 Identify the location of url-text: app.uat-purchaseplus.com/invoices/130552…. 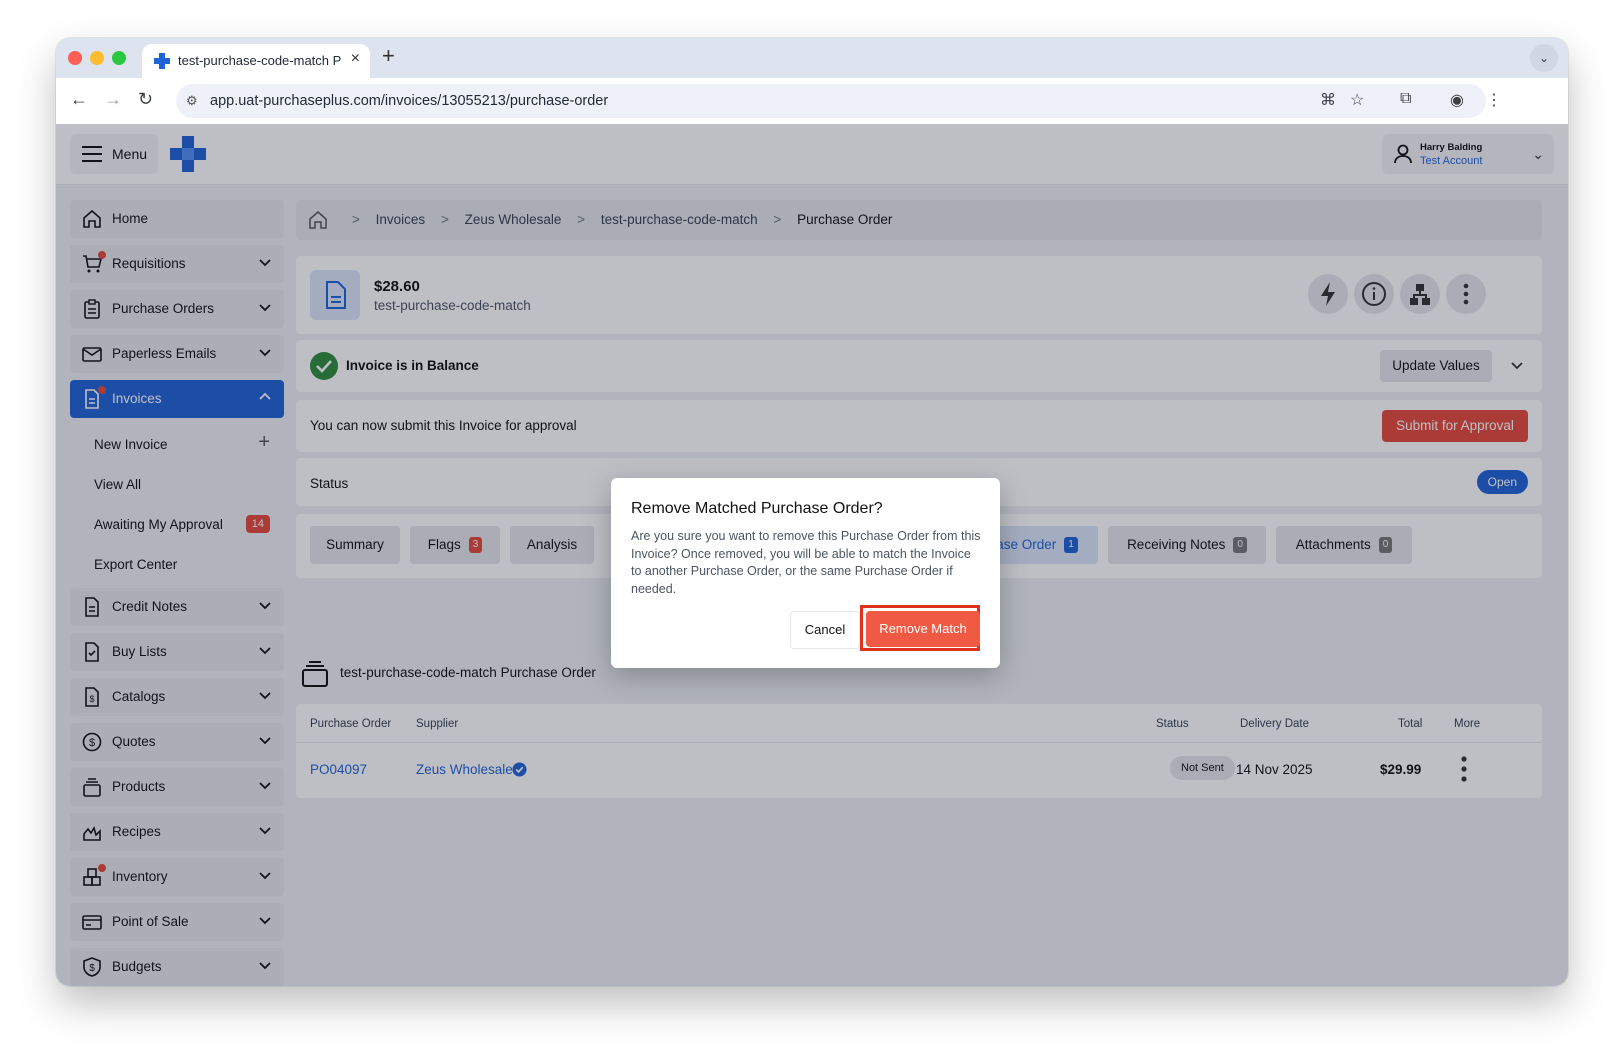
(409, 101).